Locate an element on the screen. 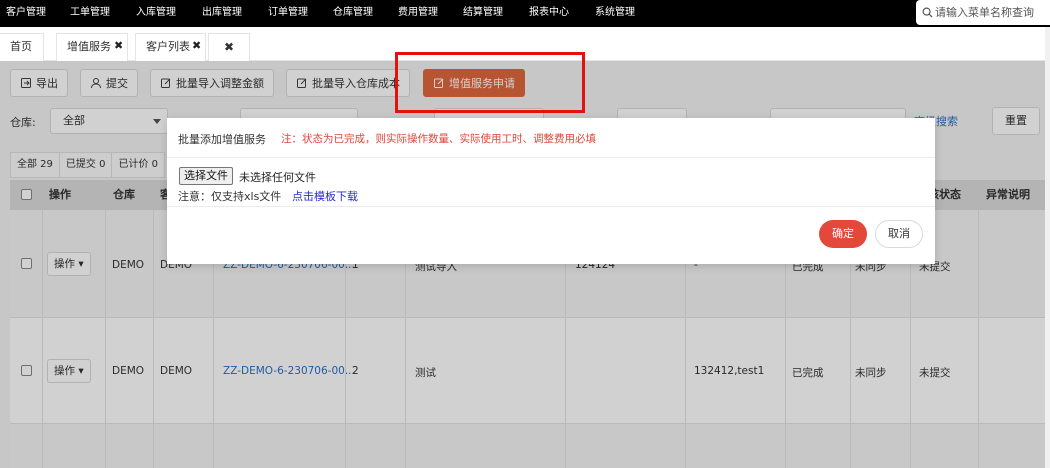 The width and height of the screenshot is (1050, 468). modal-divider is located at coordinates (551, 206).